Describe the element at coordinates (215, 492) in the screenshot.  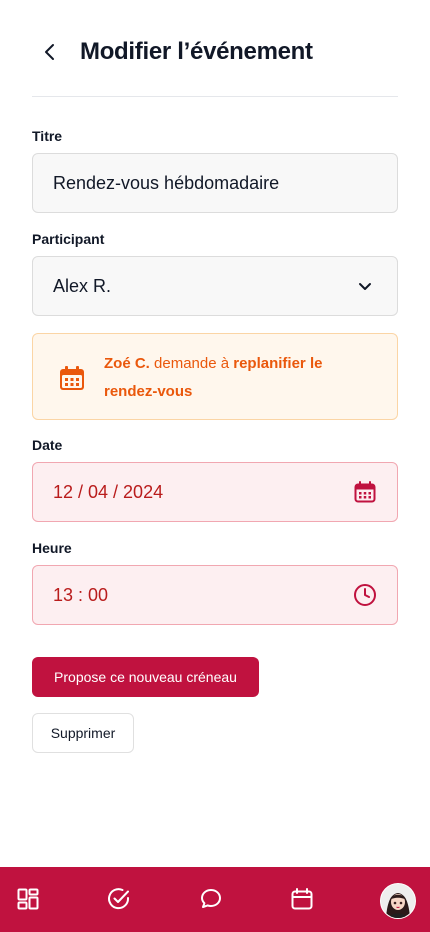
I see `date-input: 12 / 04 / 2024` at that location.